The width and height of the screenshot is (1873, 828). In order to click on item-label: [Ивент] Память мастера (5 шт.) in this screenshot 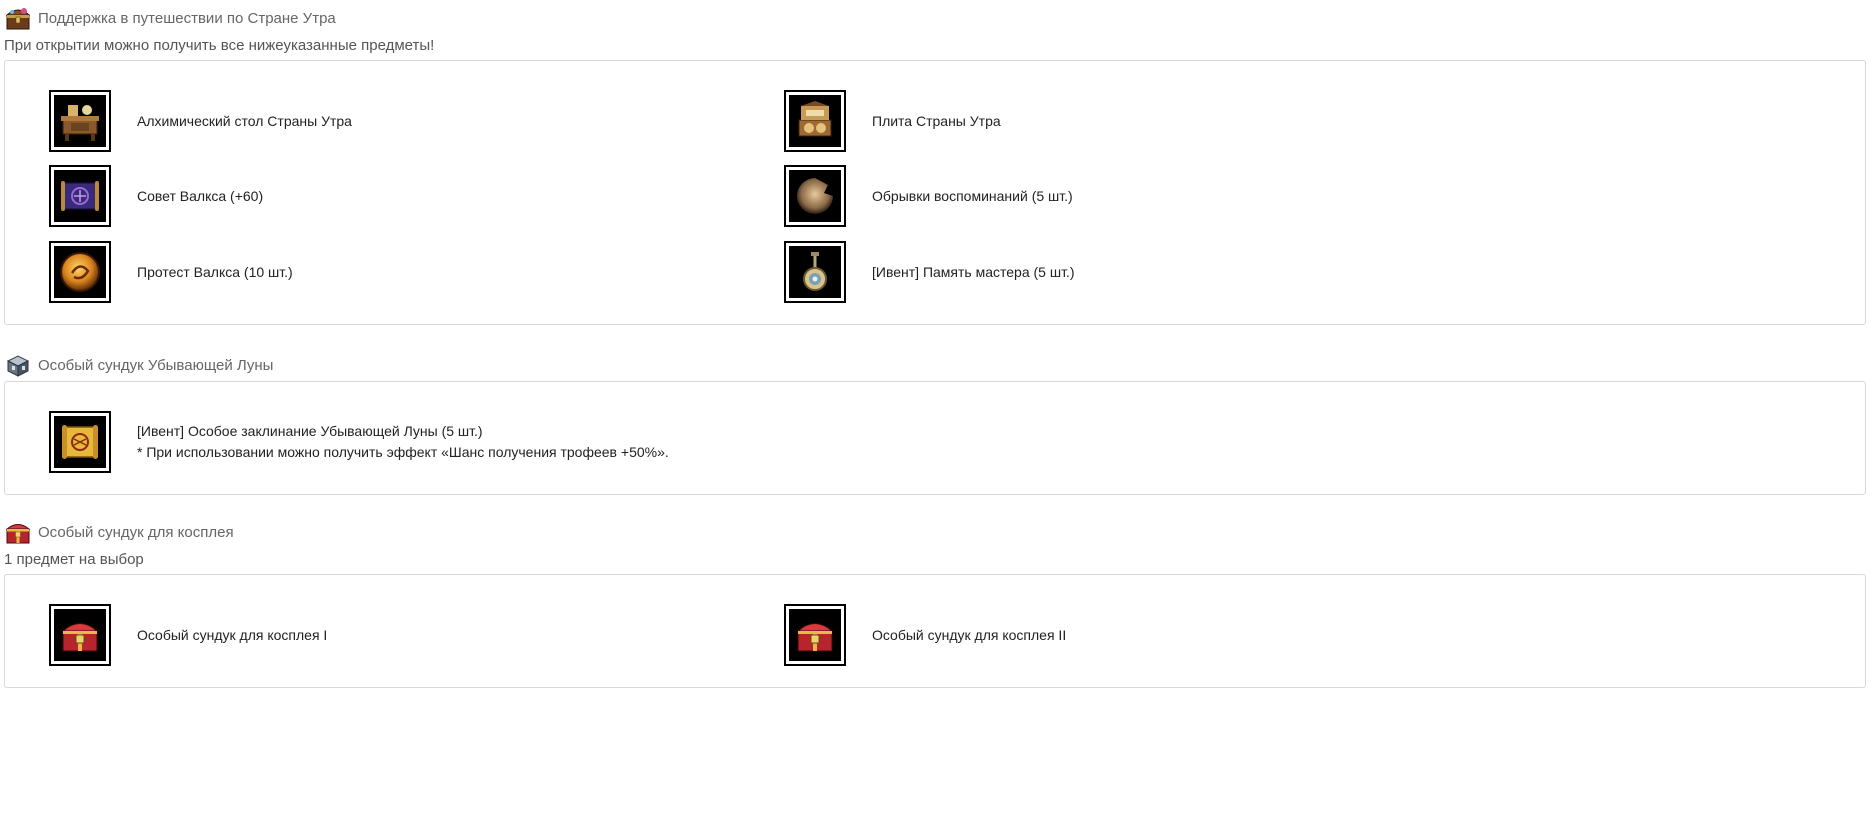, I will do `click(973, 272)`.